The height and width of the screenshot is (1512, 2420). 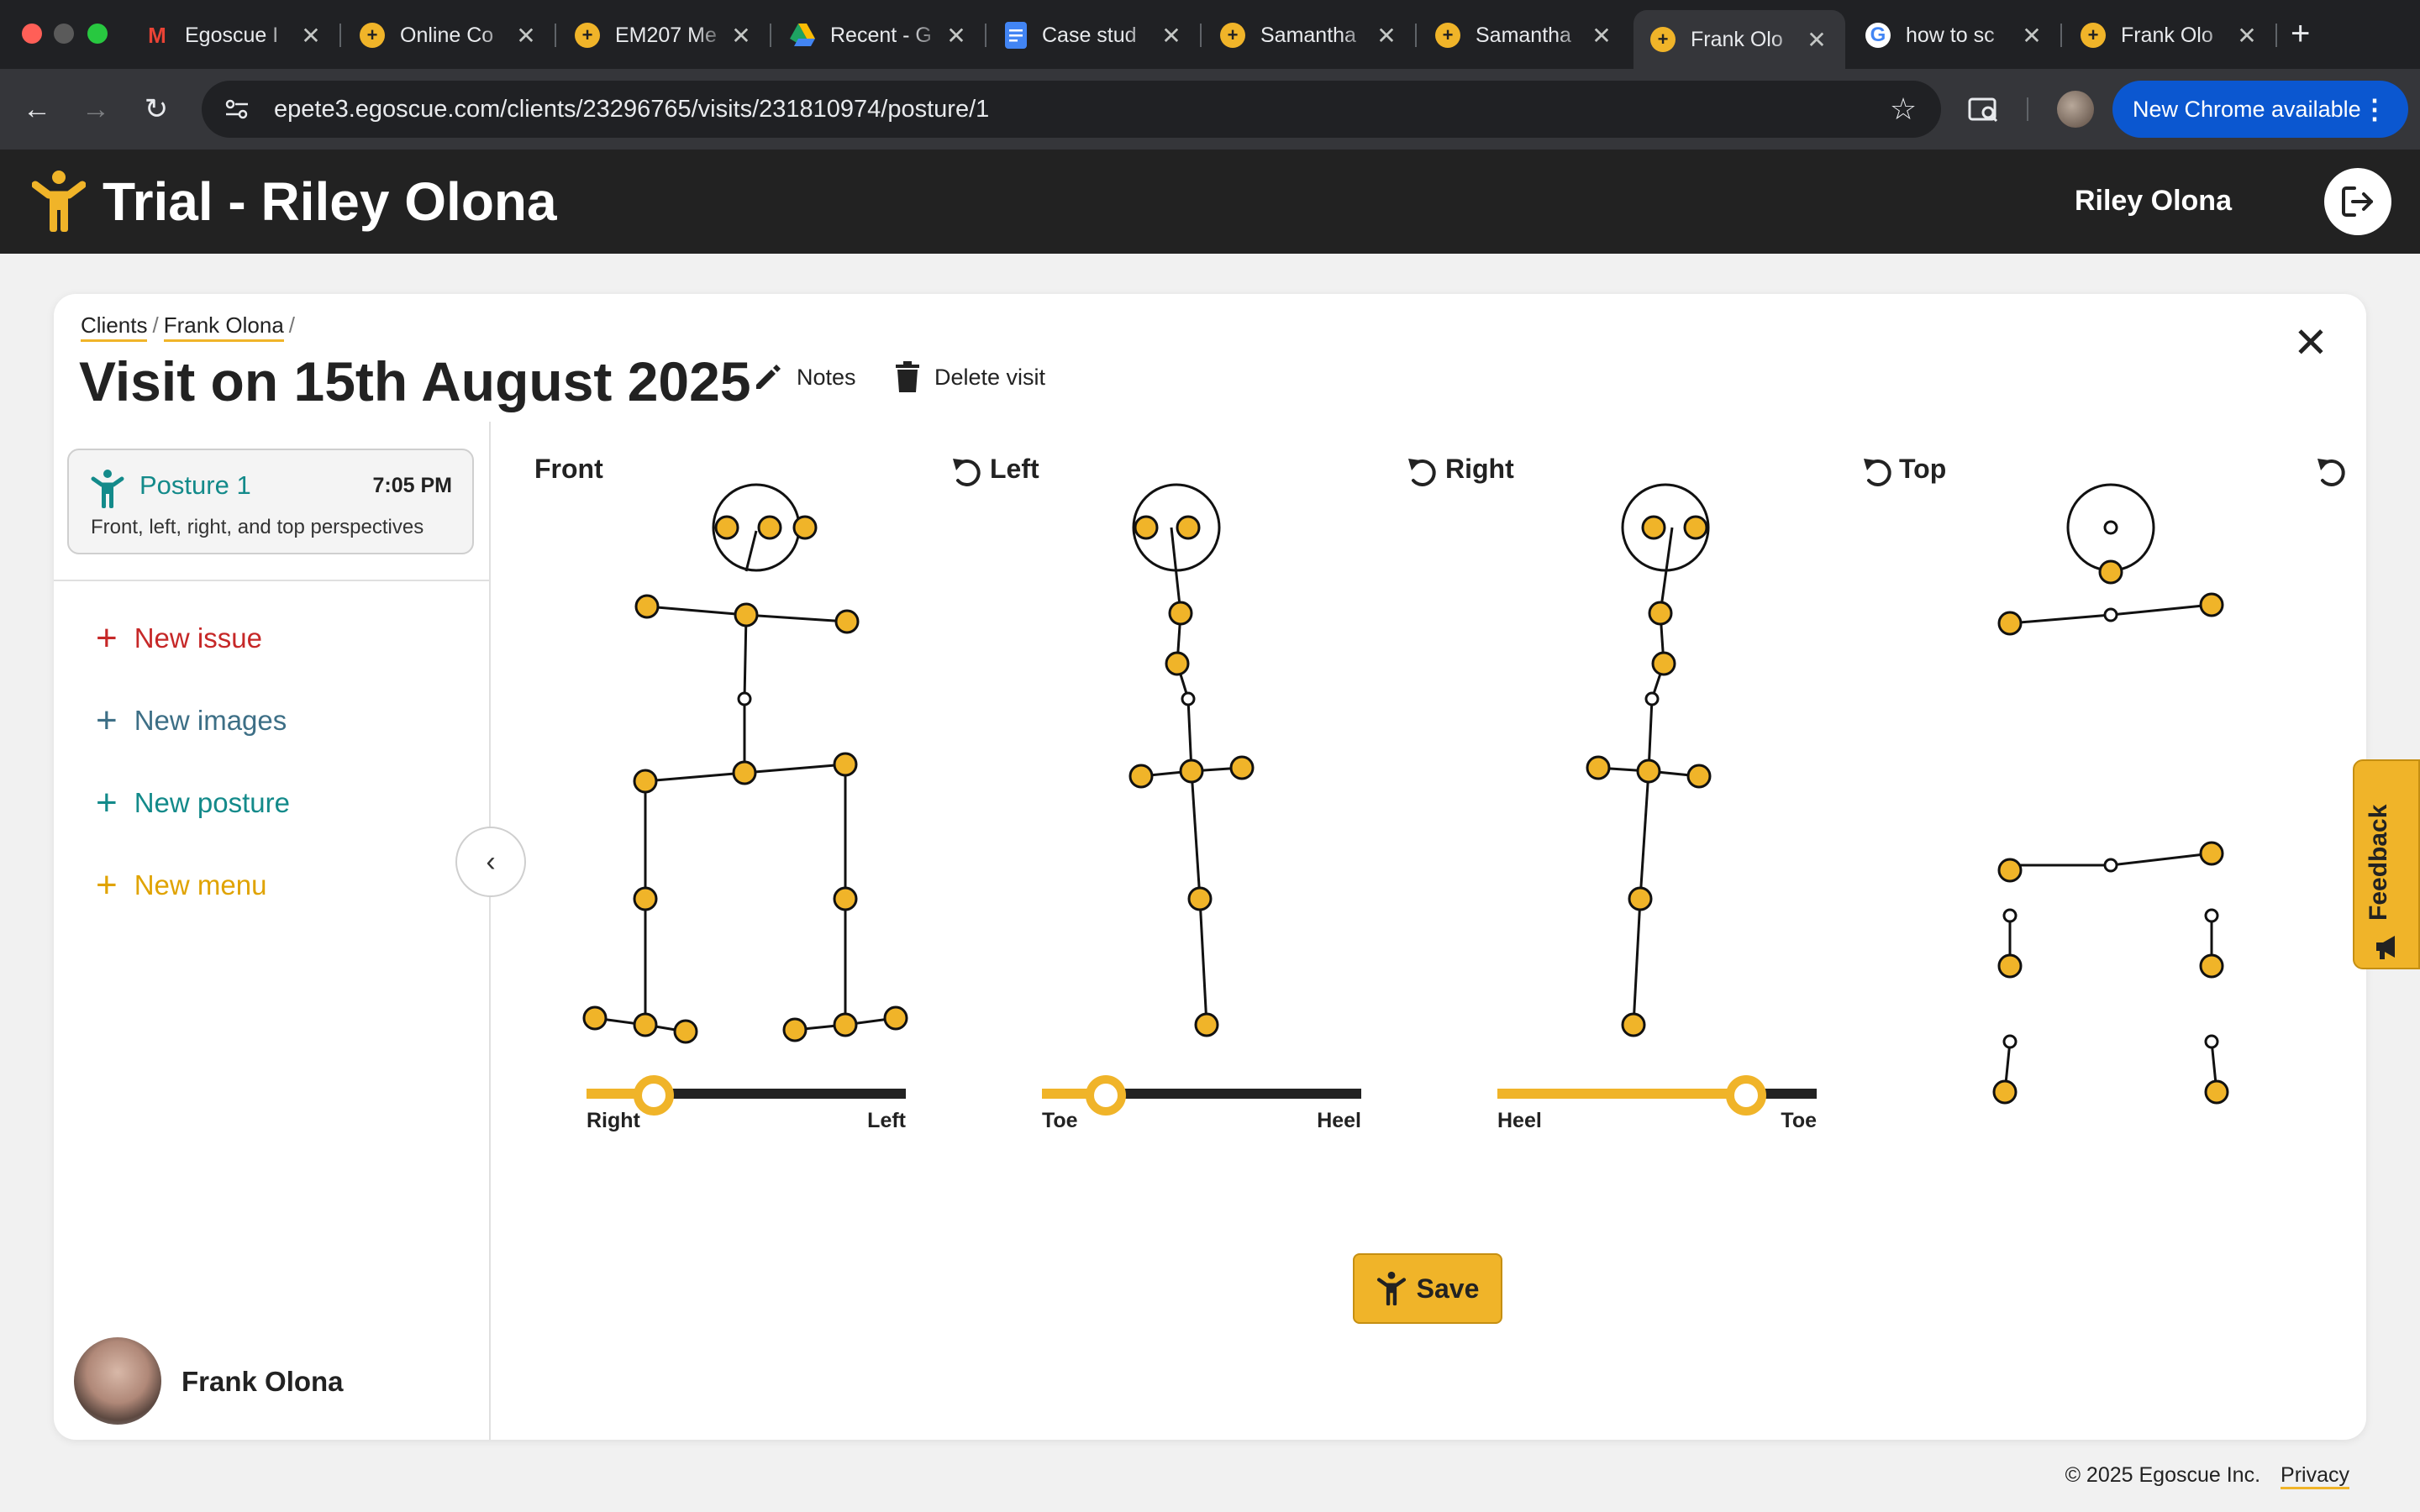 I want to click on tab-title: EM207 Me, so click(x=666, y=35).